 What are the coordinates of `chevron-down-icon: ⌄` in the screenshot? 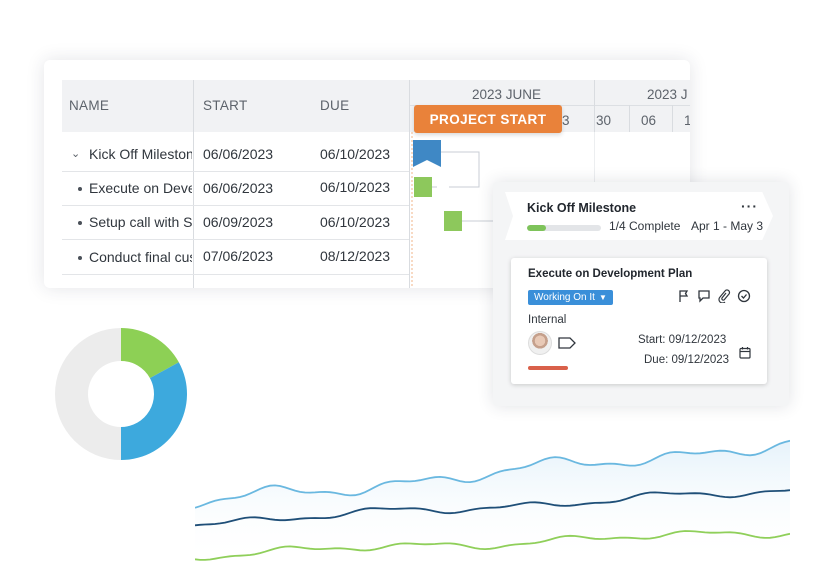 It's located at (75, 153).